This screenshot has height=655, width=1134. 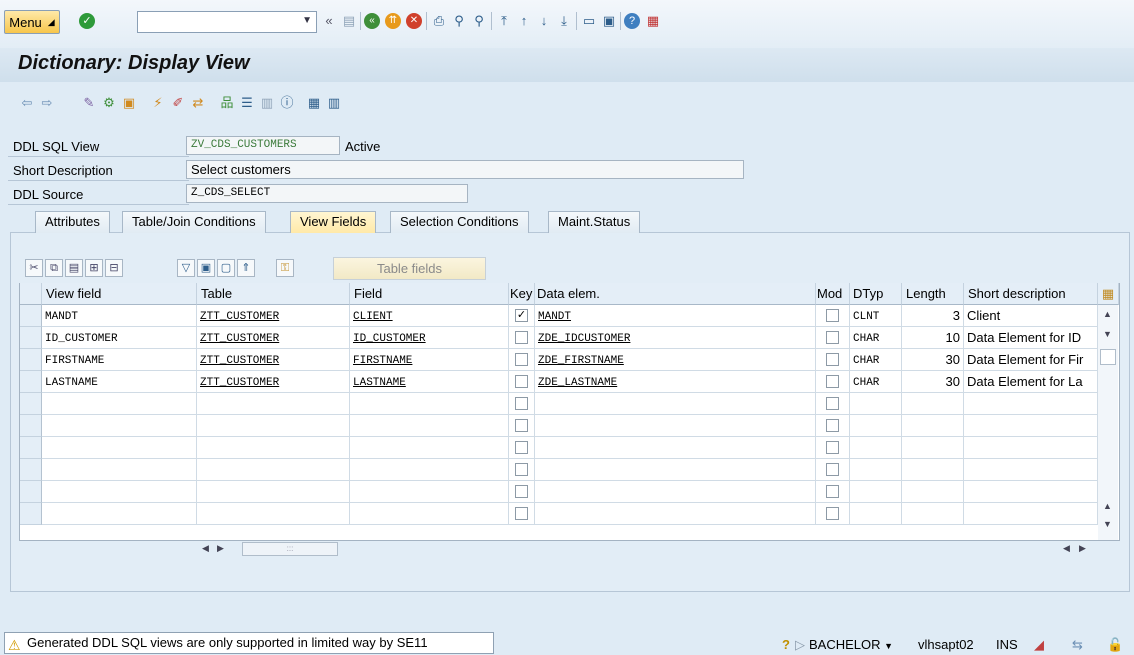 I want to click on cell-dtyp: CLNT, so click(x=876, y=316).